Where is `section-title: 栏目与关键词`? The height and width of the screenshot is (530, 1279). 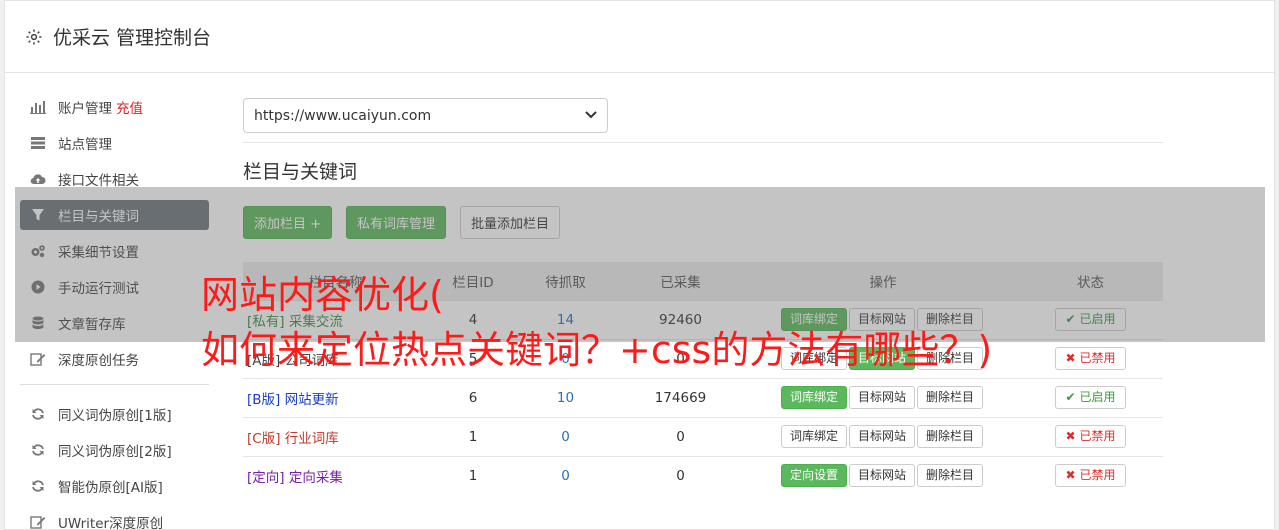
section-title: 栏目与关键词 is located at coordinates (300, 172).